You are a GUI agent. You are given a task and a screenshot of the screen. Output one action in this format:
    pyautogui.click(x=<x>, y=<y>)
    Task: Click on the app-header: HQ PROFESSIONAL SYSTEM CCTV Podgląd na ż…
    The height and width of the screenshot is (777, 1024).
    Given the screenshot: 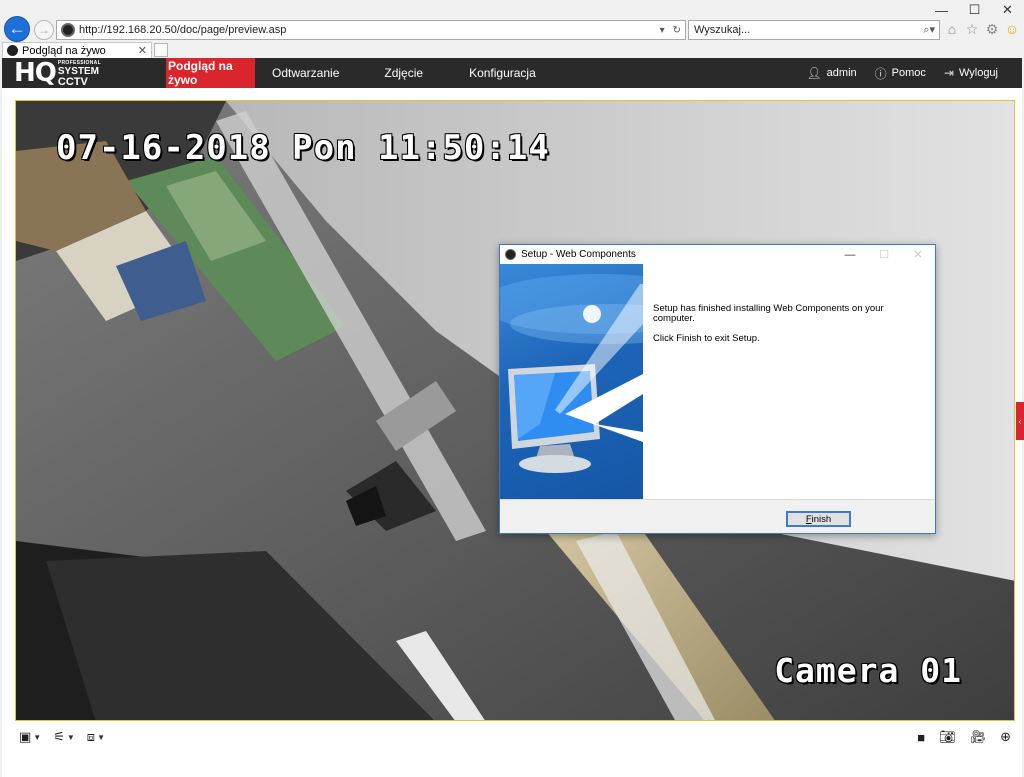 What is the action you would take?
    pyautogui.click(x=512, y=73)
    